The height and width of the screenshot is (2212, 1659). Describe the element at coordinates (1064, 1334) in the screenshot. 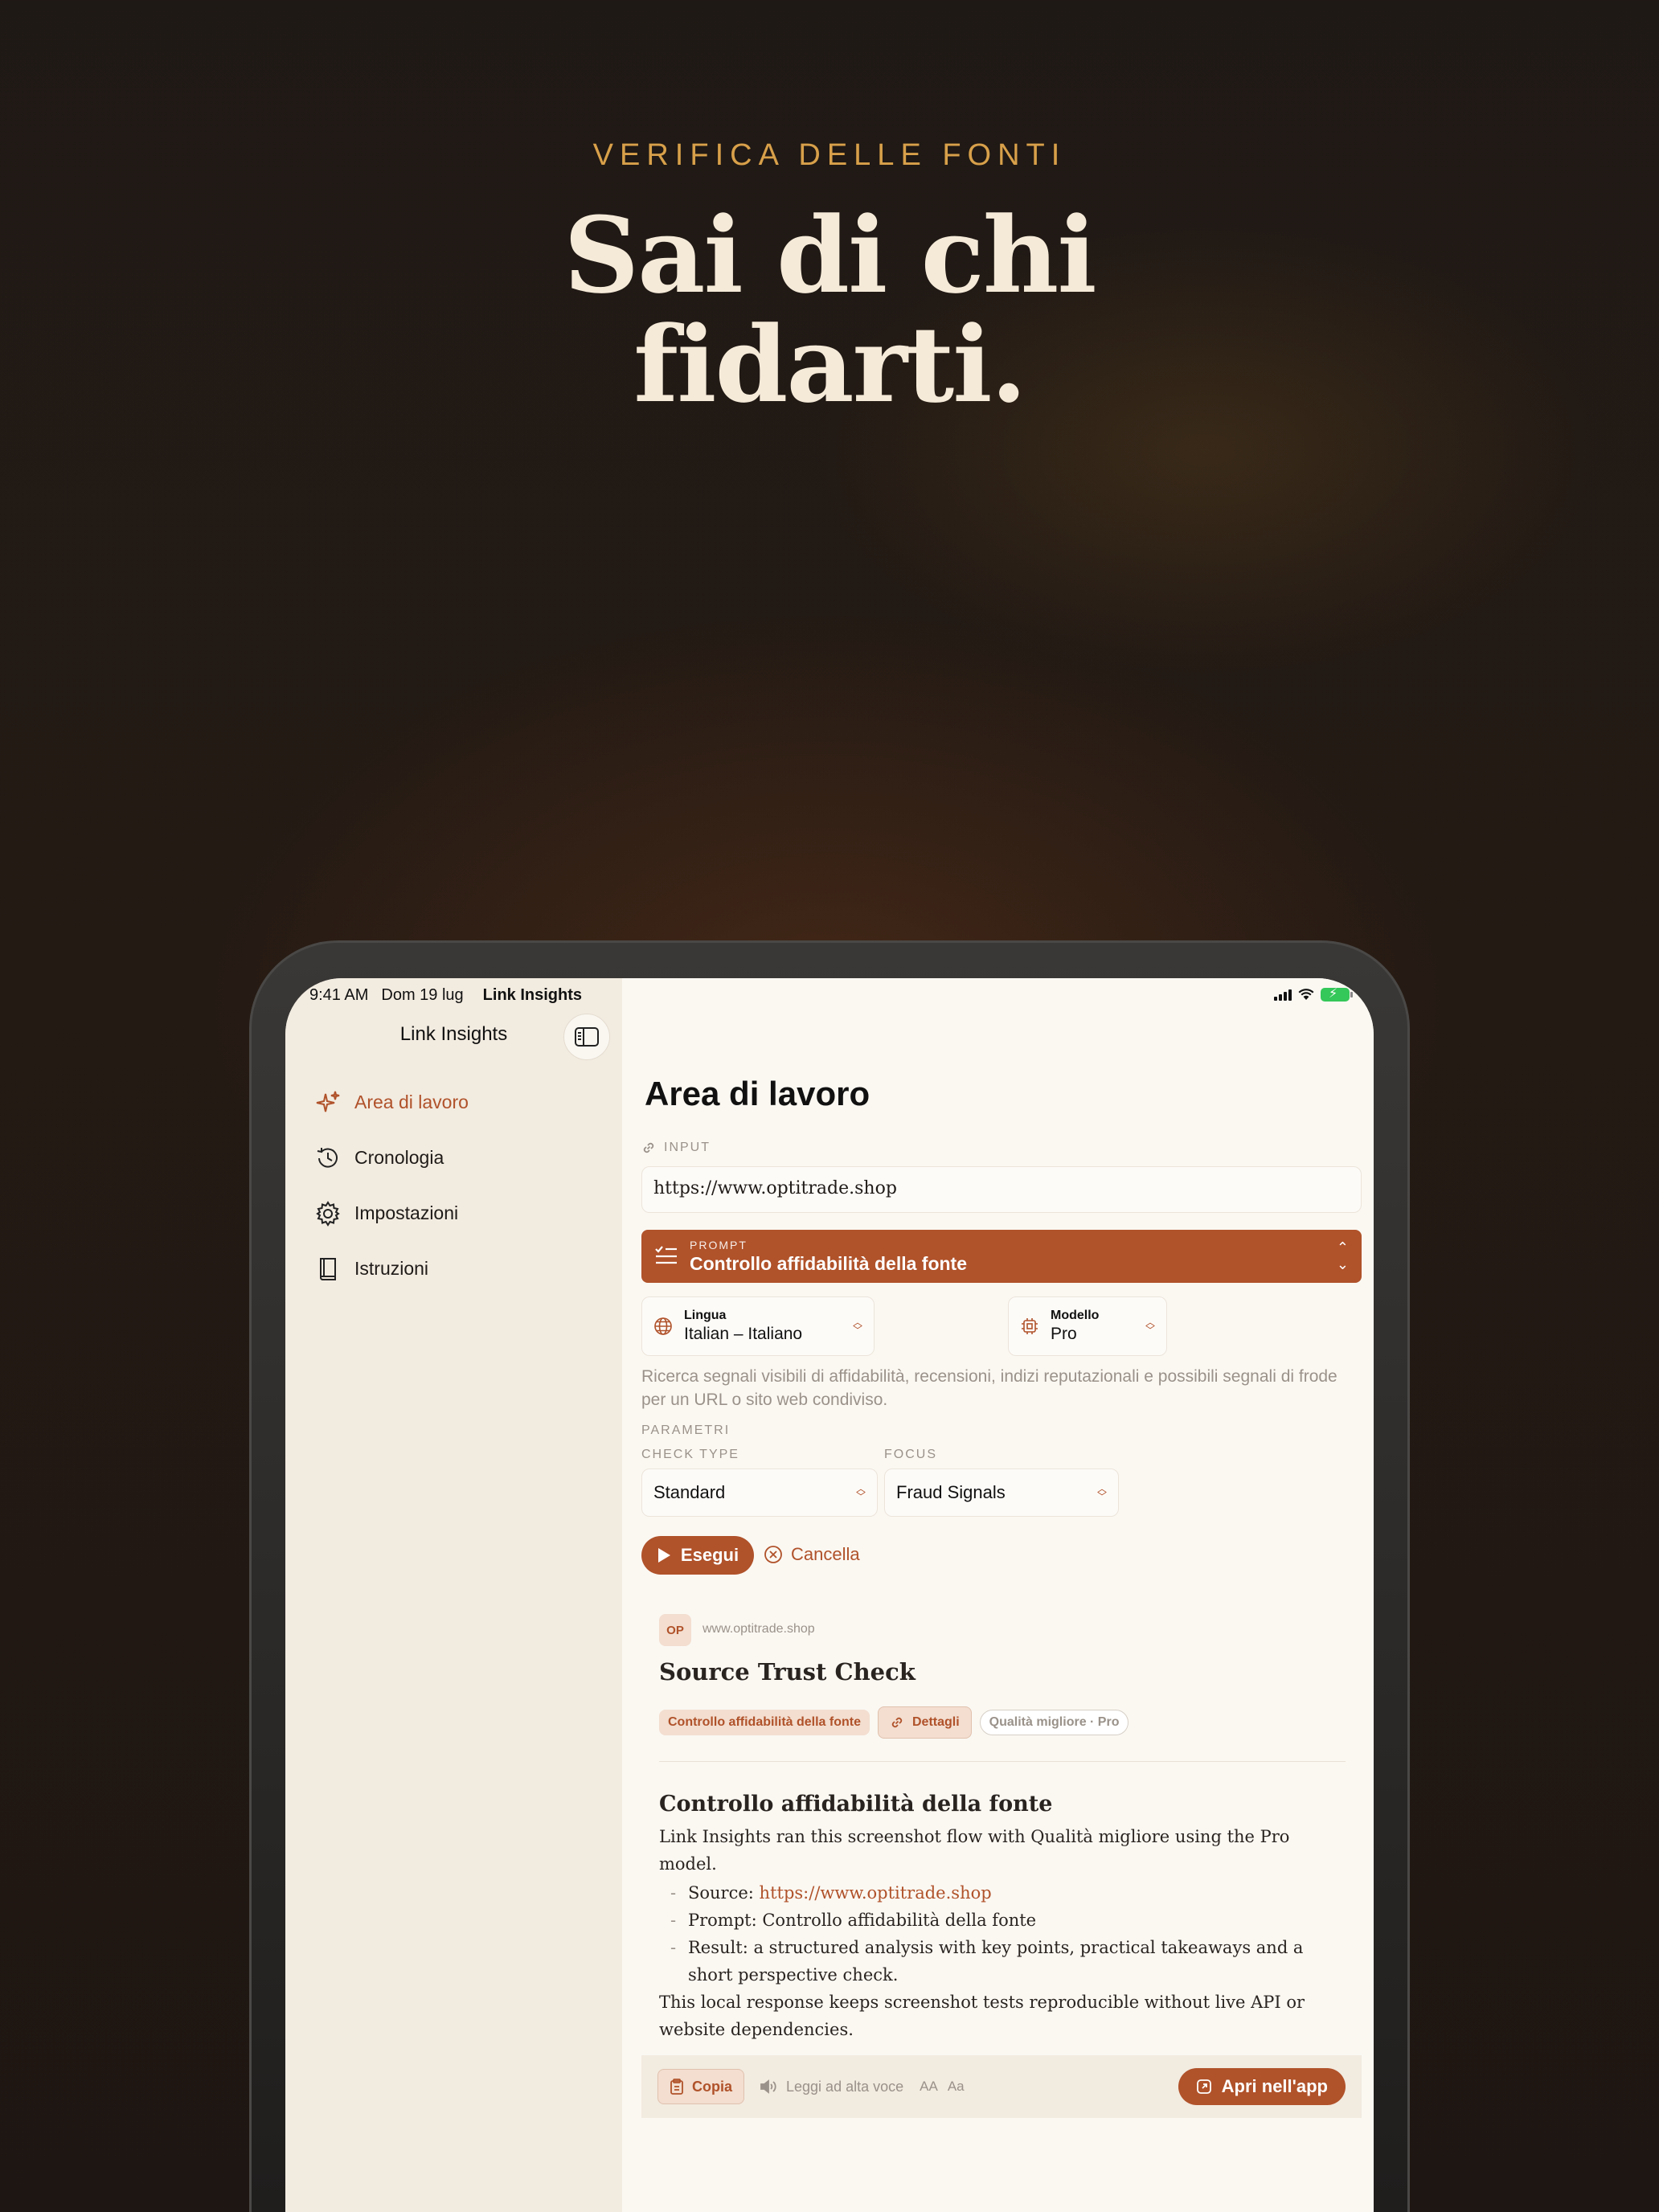

I see `model-value: Pro` at that location.